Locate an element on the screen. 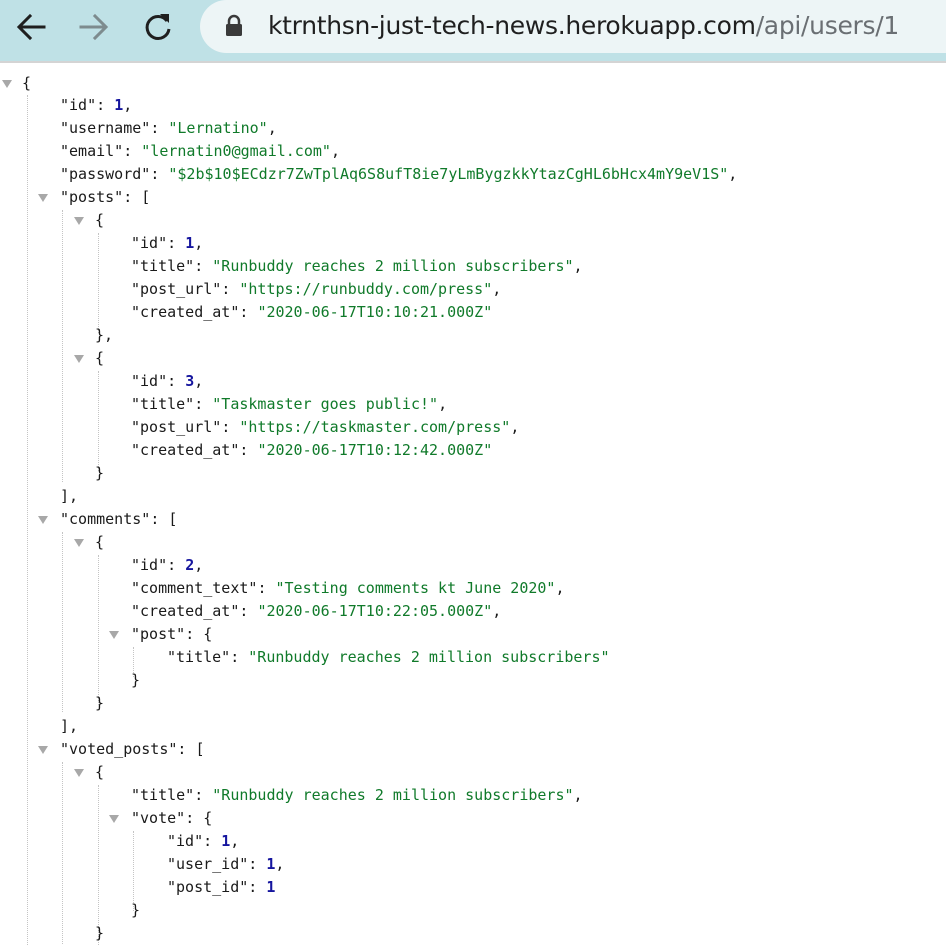 The width and height of the screenshot is (946, 945). json-line-comments: "comments": [ is located at coordinates (119, 519).